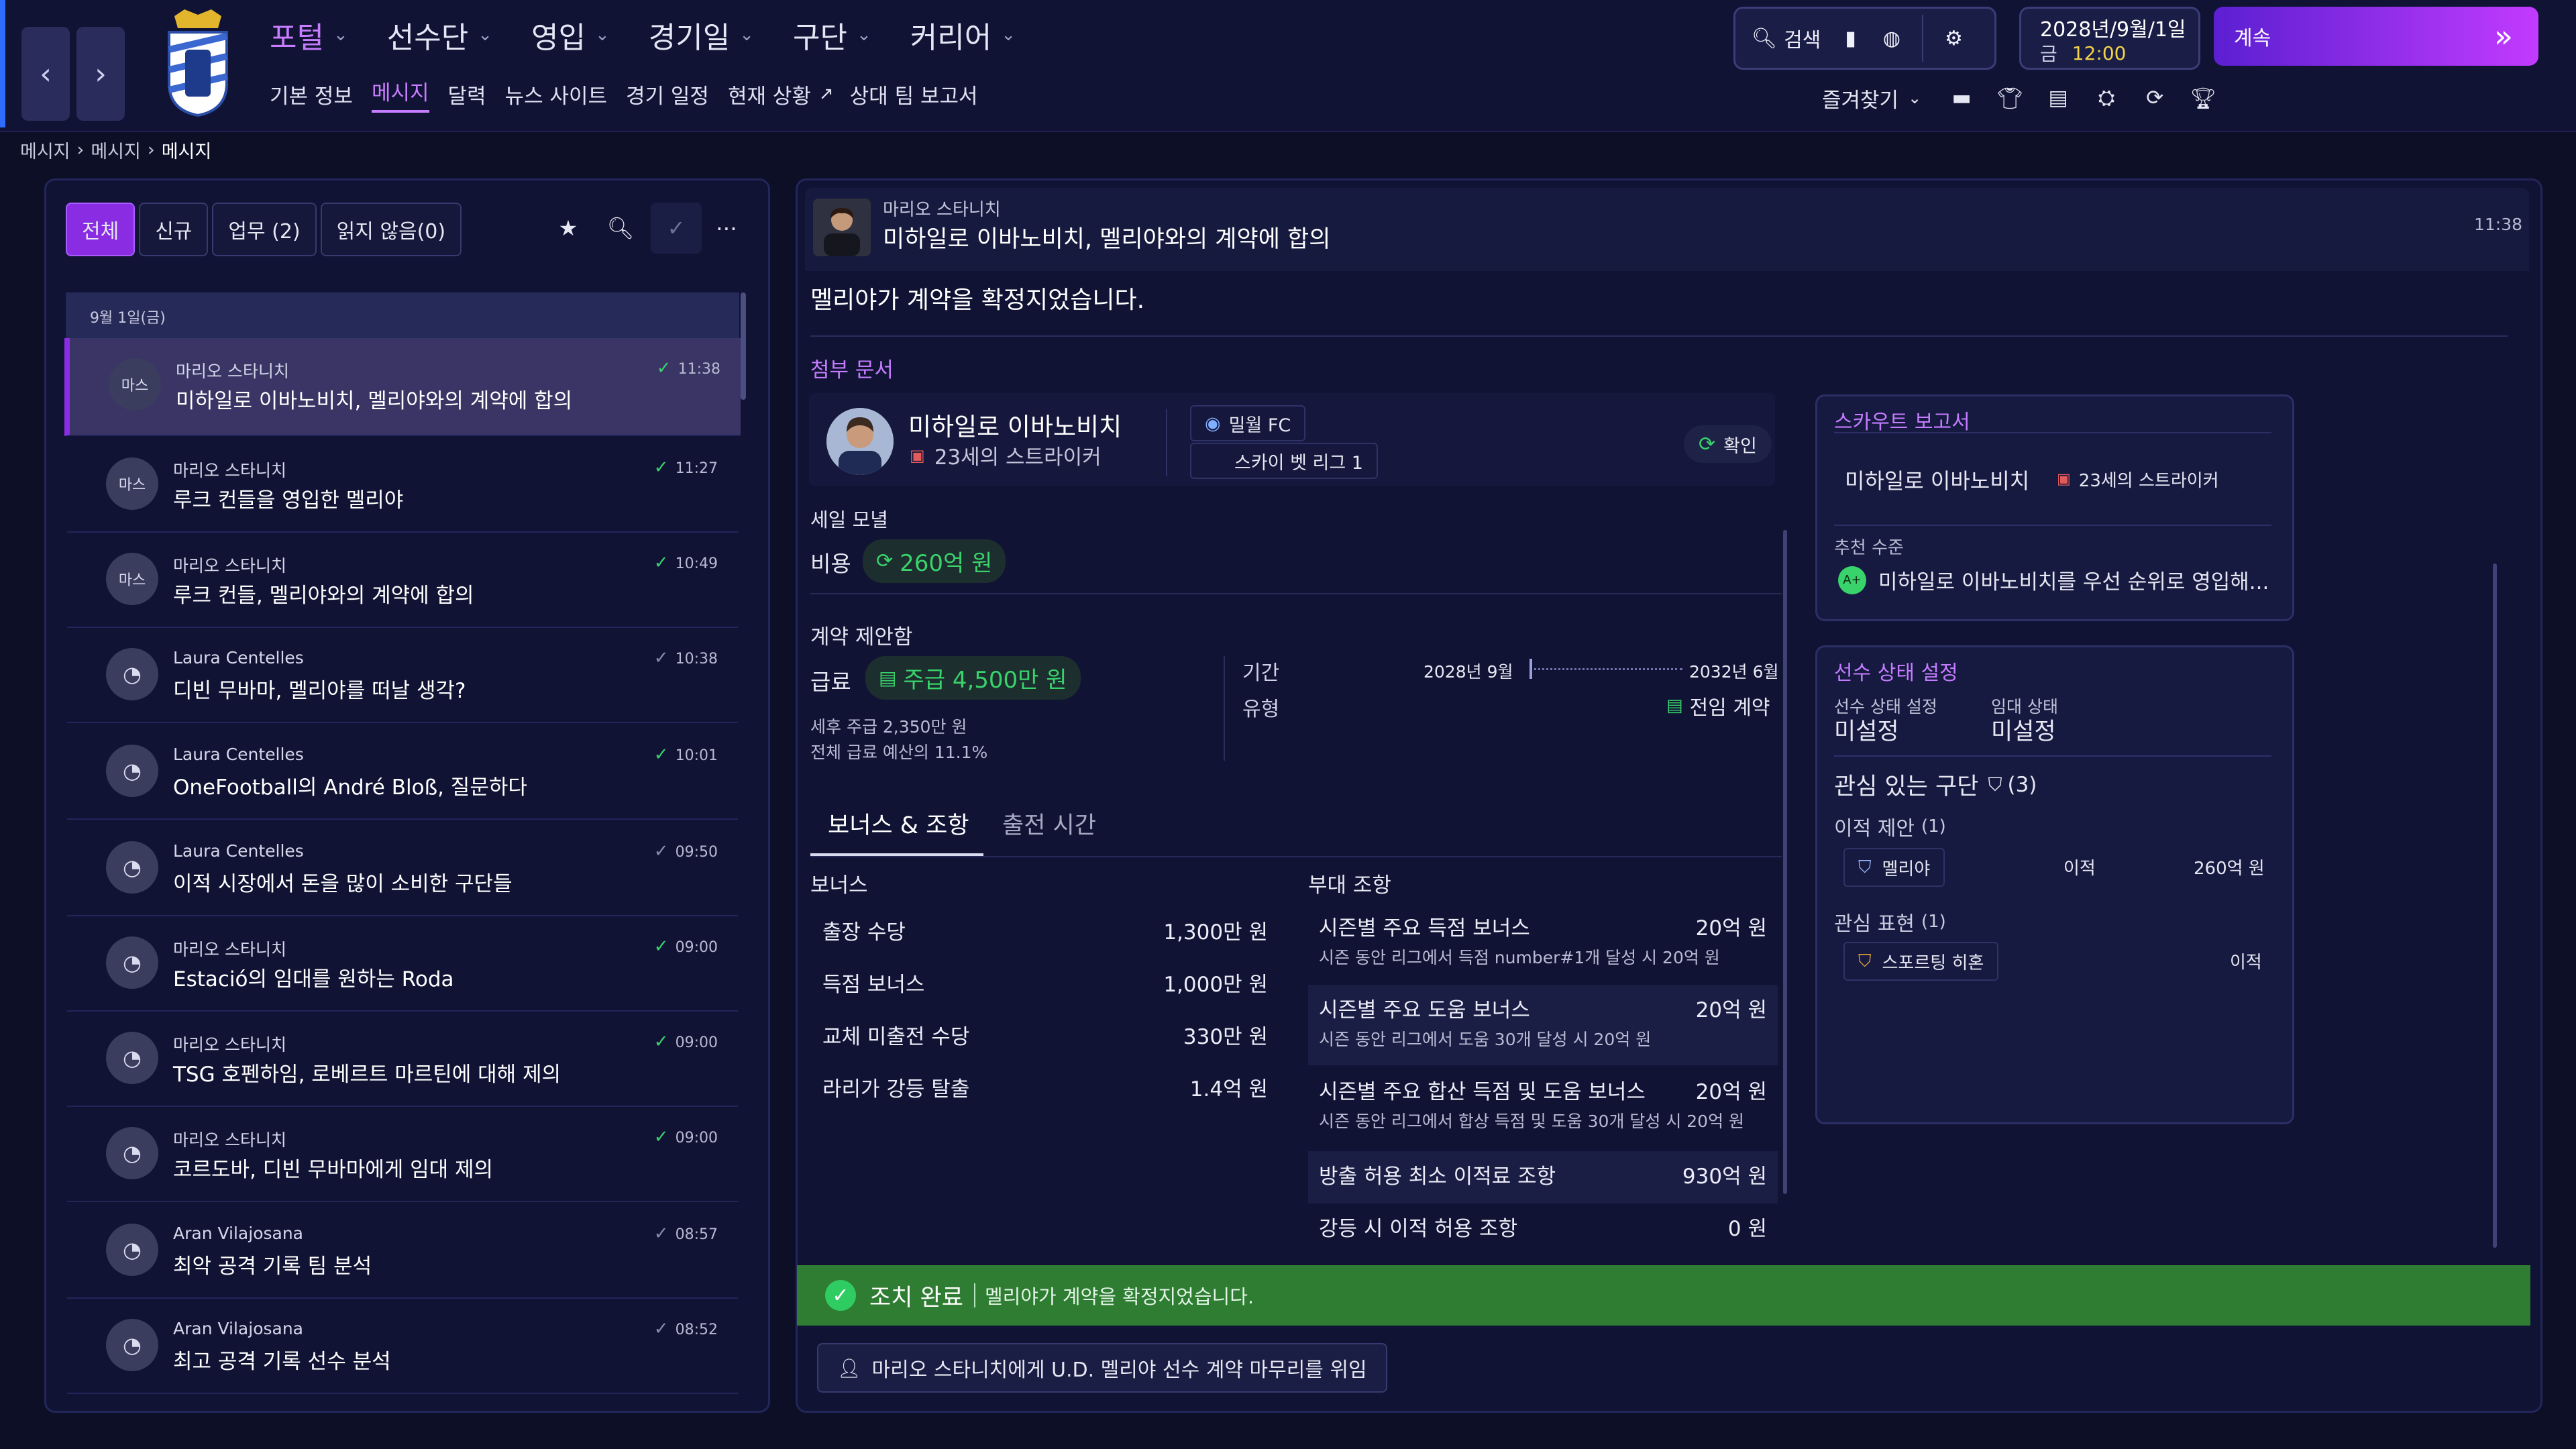 The height and width of the screenshot is (1449, 2576). I want to click on tab-unread: 읽지 않음(0), so click(391, 229).